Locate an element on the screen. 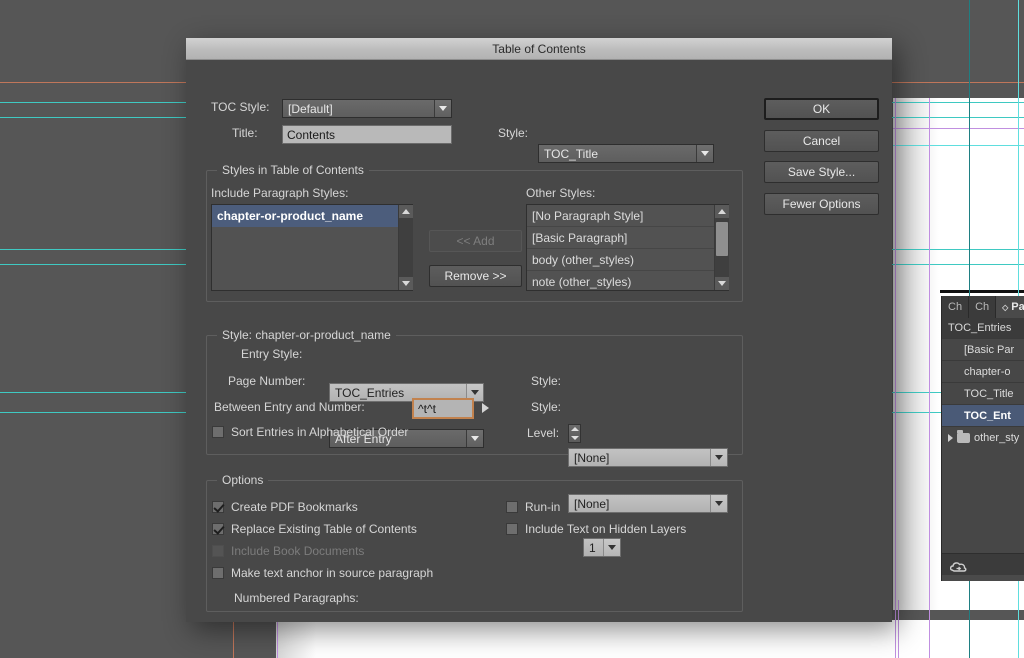  other-list-scrollbar is located at coordinates (721, 247).